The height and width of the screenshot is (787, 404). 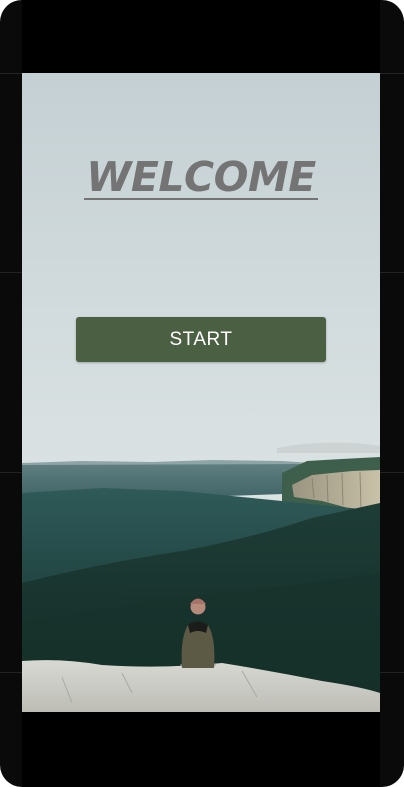 I want to click on bottom-bar, so click(x=201, y=749).